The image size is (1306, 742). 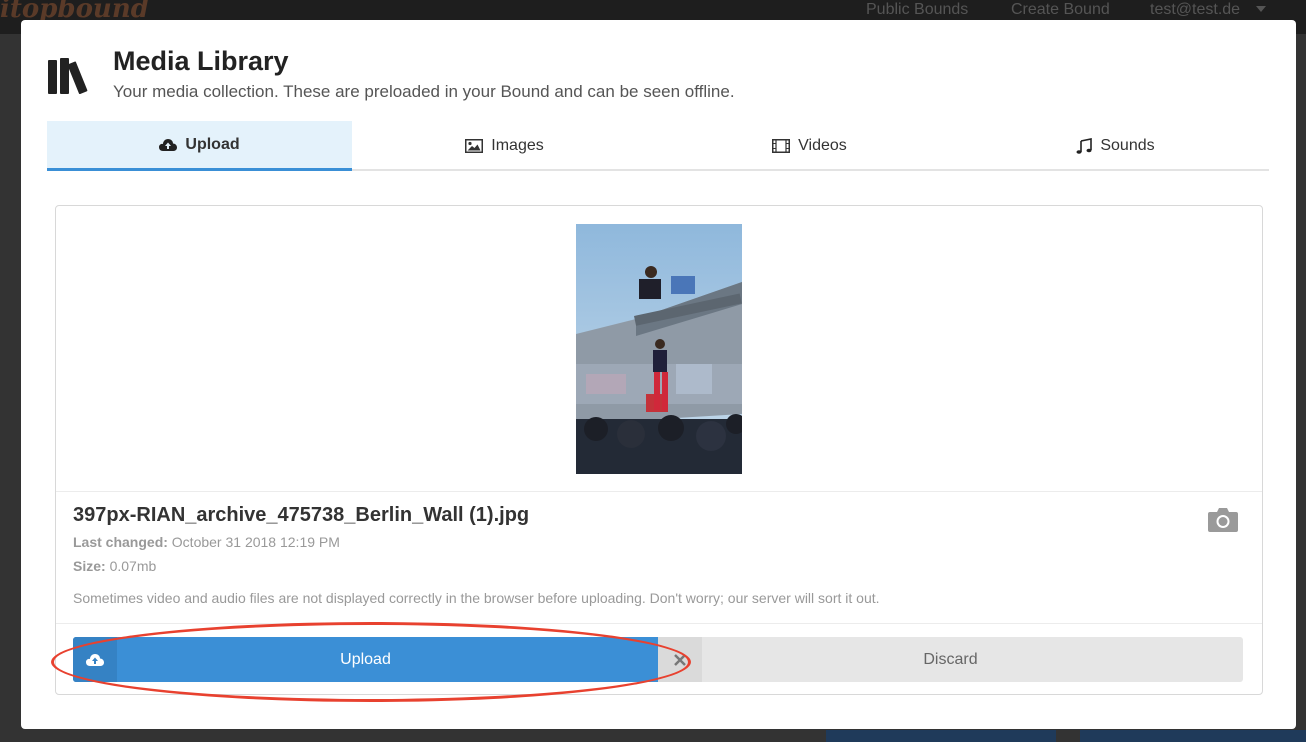 I want to click on tab-sounds: Sounds, so click(x=1115, y=146).